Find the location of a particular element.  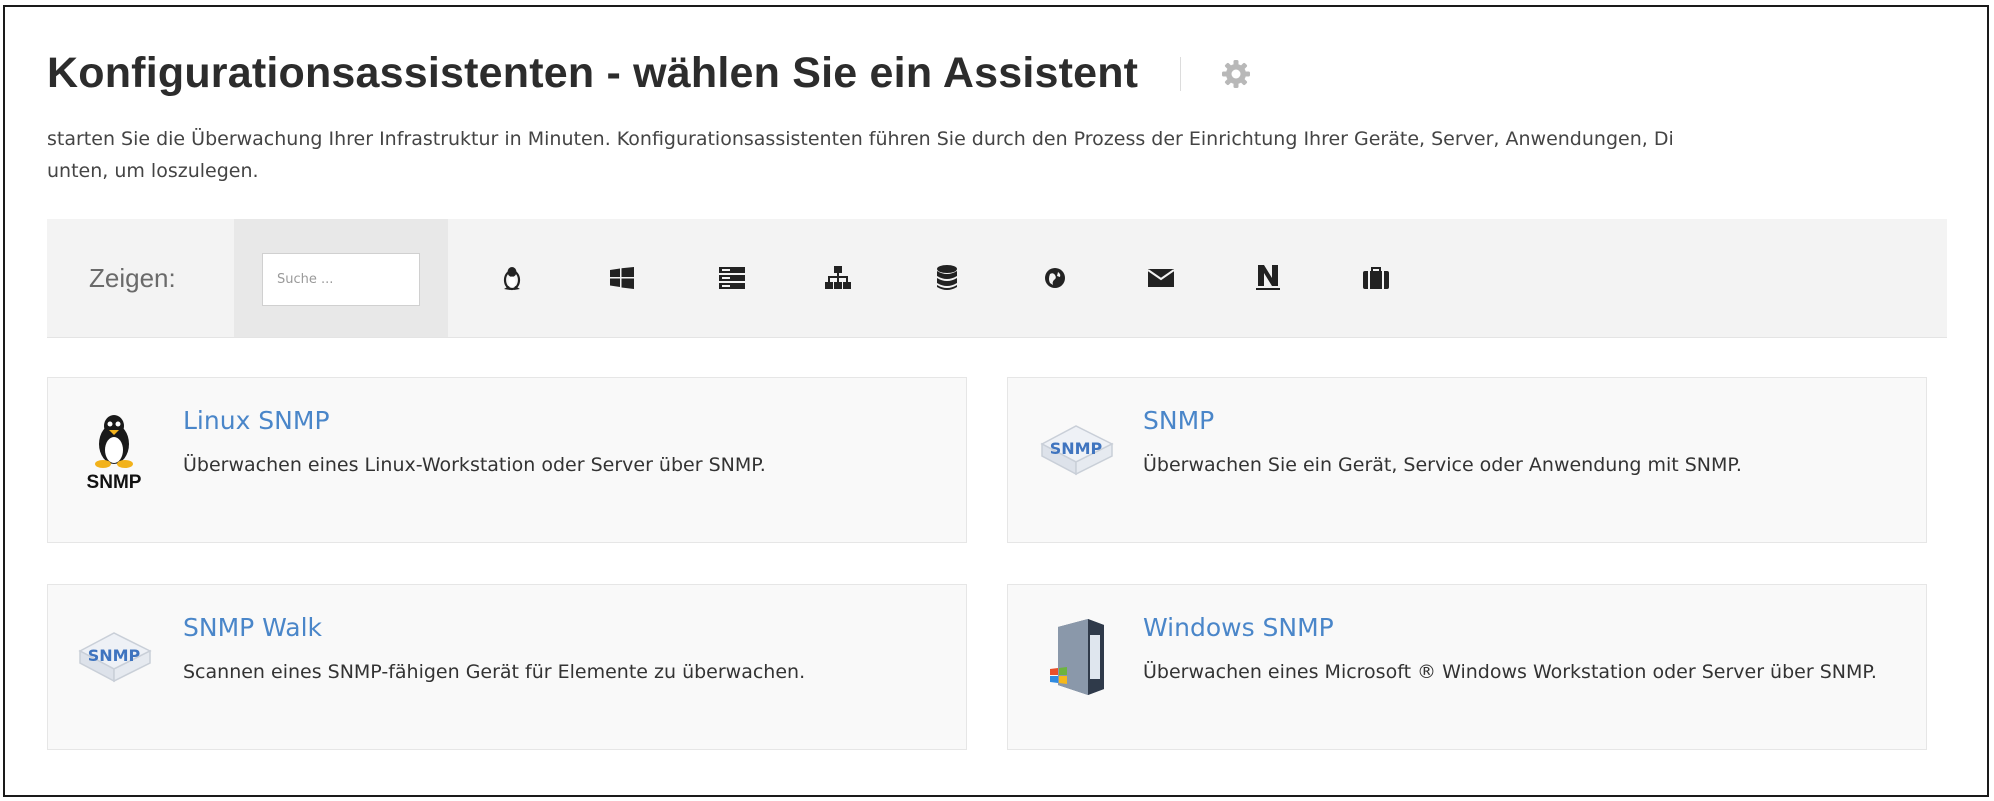

mail-icon is located at coordinates (1161, 278).